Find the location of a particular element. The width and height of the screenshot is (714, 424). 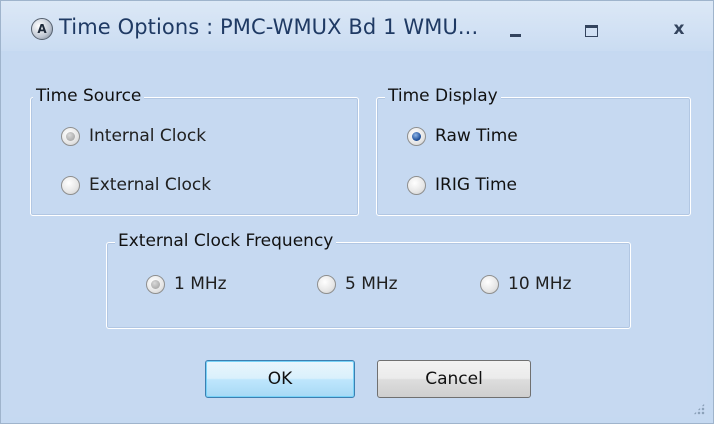

internal-clock-label: Internal Clock is located at coordinates (148, 136).